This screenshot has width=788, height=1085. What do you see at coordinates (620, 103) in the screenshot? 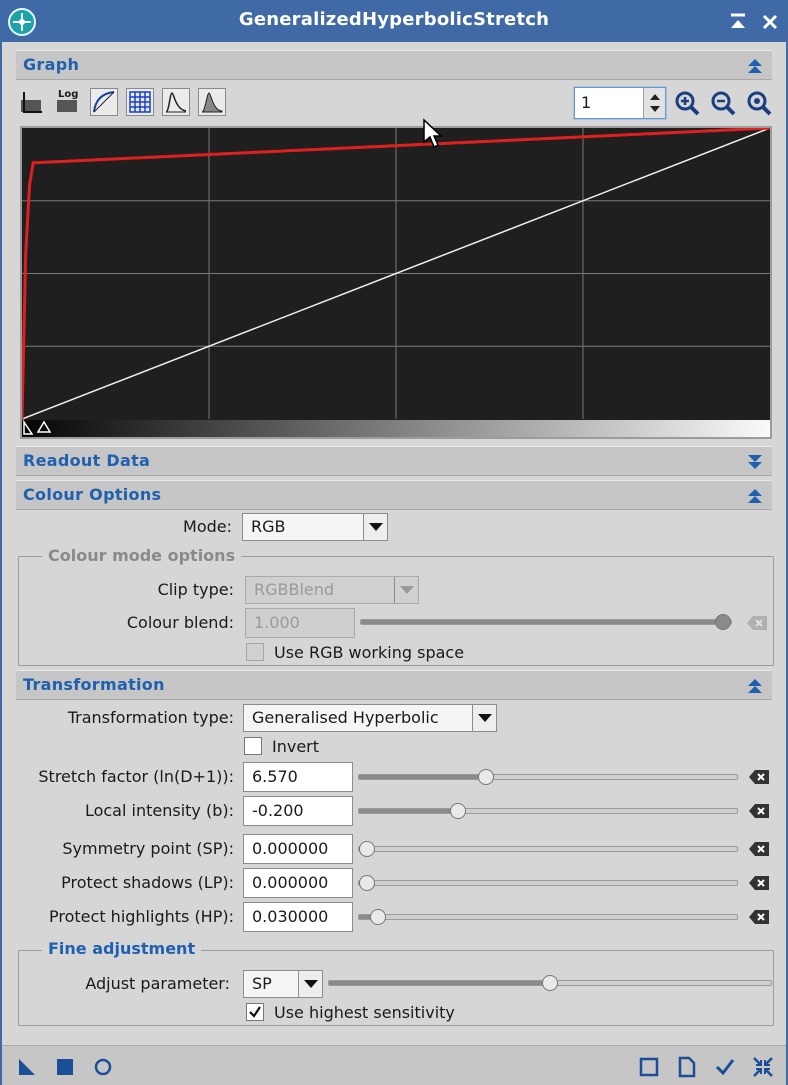
I see `zoom-factor-spinbox: 1` at bounding box center [620, 103].